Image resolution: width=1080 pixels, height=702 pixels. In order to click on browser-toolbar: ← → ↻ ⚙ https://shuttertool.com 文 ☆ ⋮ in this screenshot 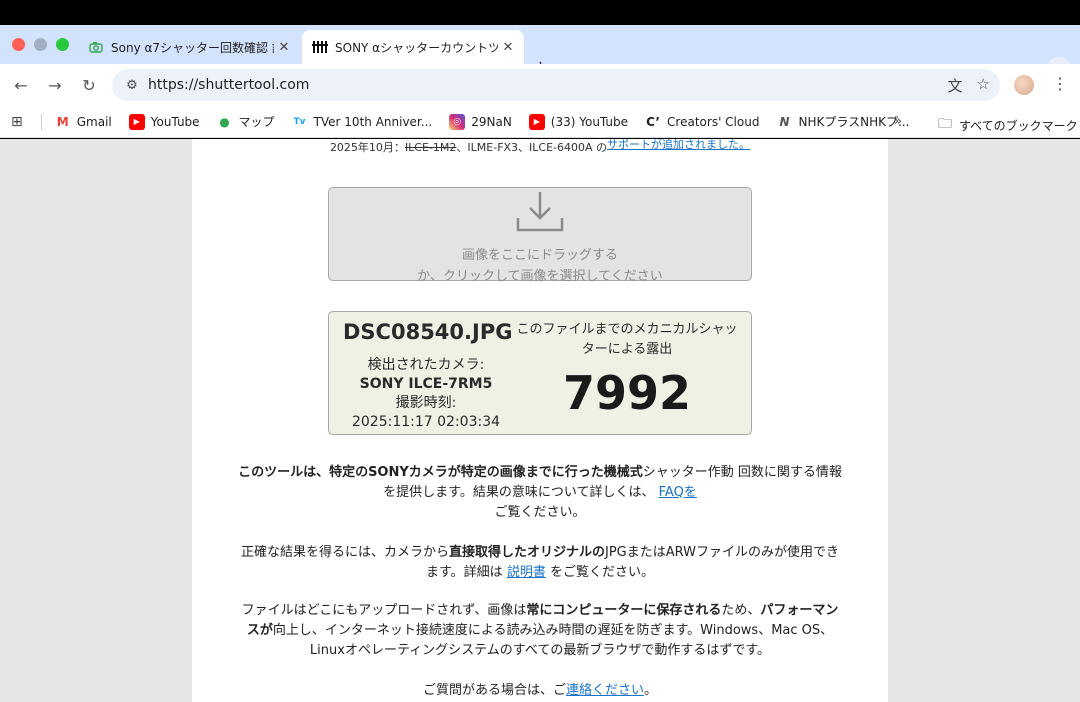, I will do `click(540, 85)`.